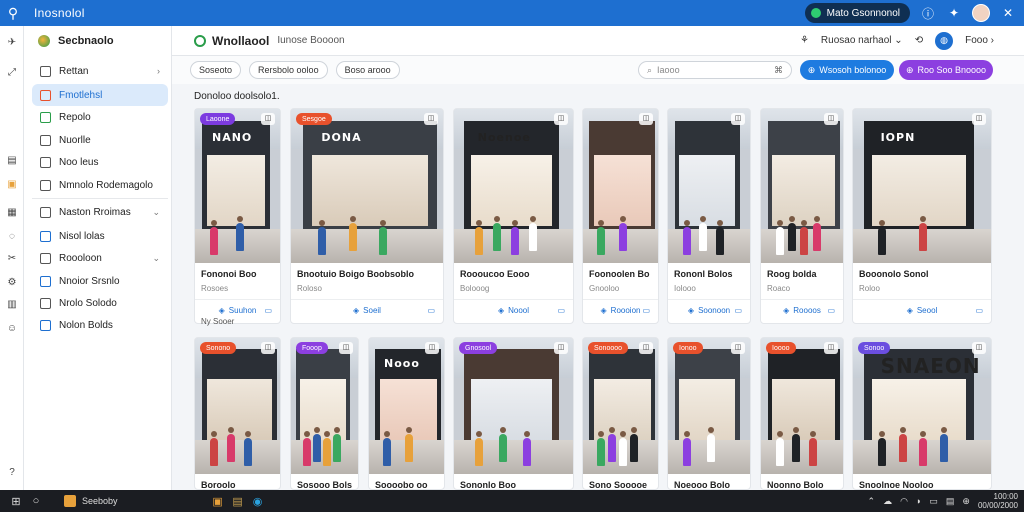 The image size is (1024, 512). What do you see at coordinates (954, 13) in the screenshot?
I see `notification-icon: ✦` at bounding box center [954, 13].